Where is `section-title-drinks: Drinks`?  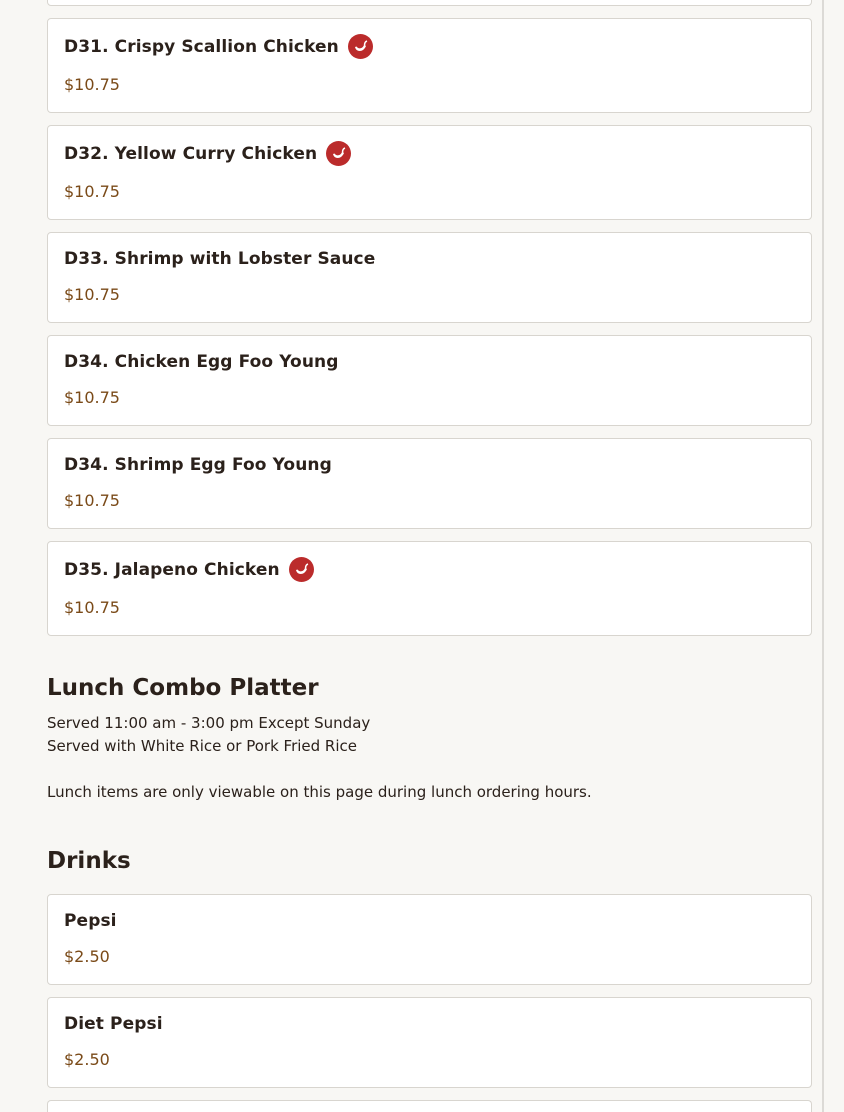
section-title-drinks: Drinks is located at coordinates (89, 861).